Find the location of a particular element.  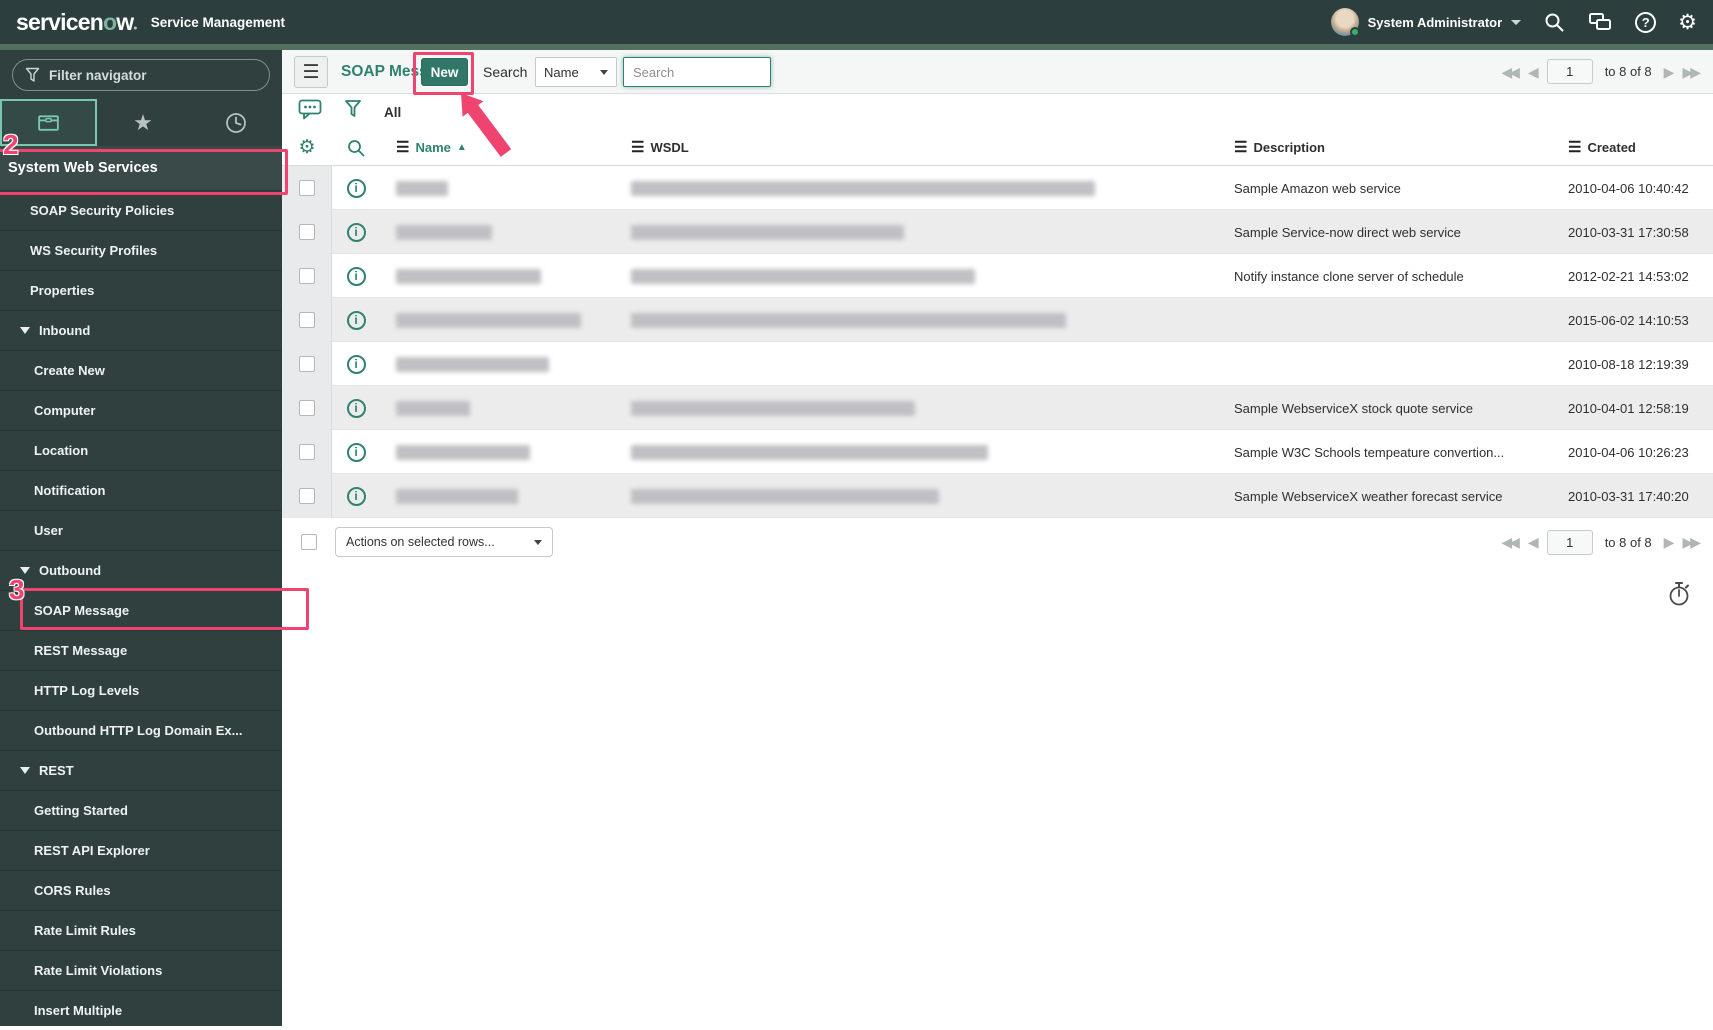

tab-favorites: ★ is located at coordinates (143, 122).